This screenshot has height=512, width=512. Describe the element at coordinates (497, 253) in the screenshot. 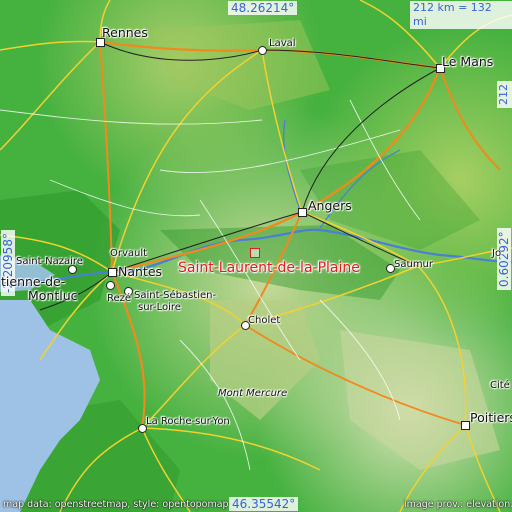

I see `city-label-jo: Jo` at that location.